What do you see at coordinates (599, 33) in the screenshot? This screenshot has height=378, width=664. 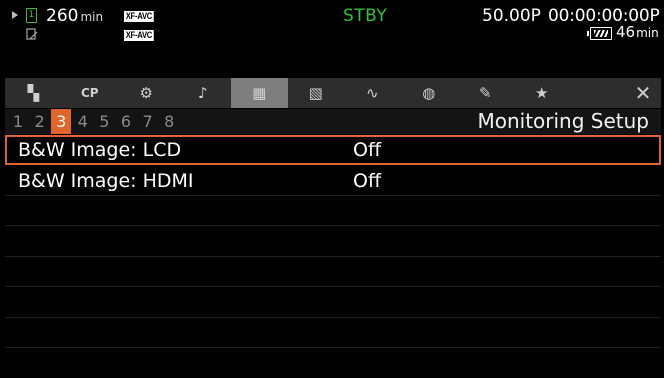 I see `battery-icon` at bounding box center [599, 33].